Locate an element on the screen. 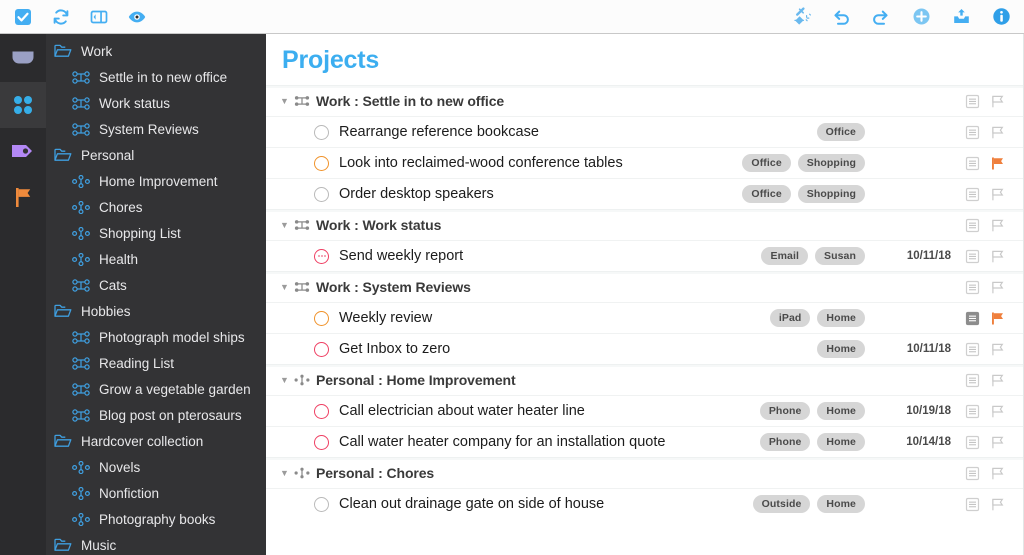  rail-inbox is located at coordinates (23, 59).